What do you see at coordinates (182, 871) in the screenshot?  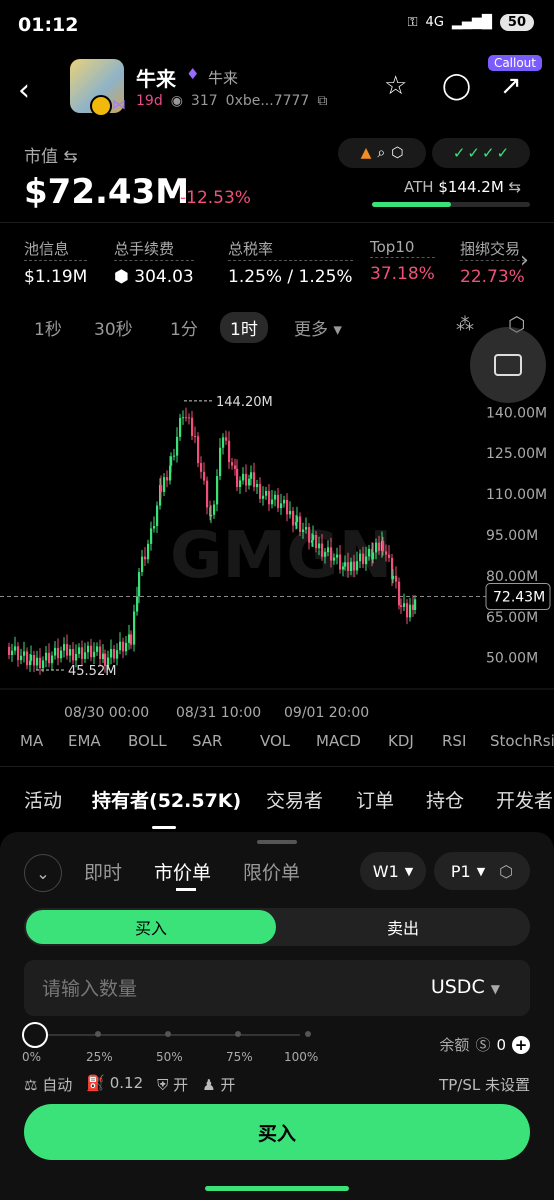 I see `order-type-market: 市价单` at bounding box center [182, 871].